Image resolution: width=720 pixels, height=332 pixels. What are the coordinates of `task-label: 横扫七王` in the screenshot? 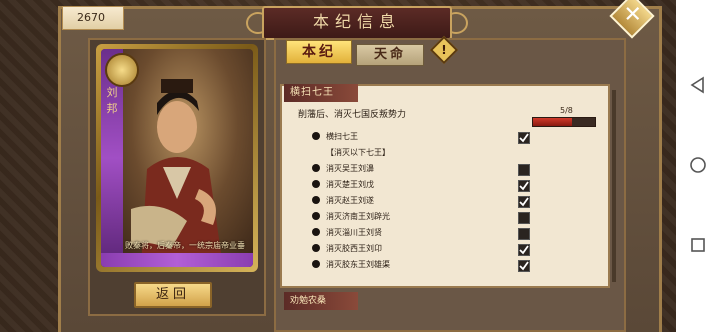 It's located at (342, 136).